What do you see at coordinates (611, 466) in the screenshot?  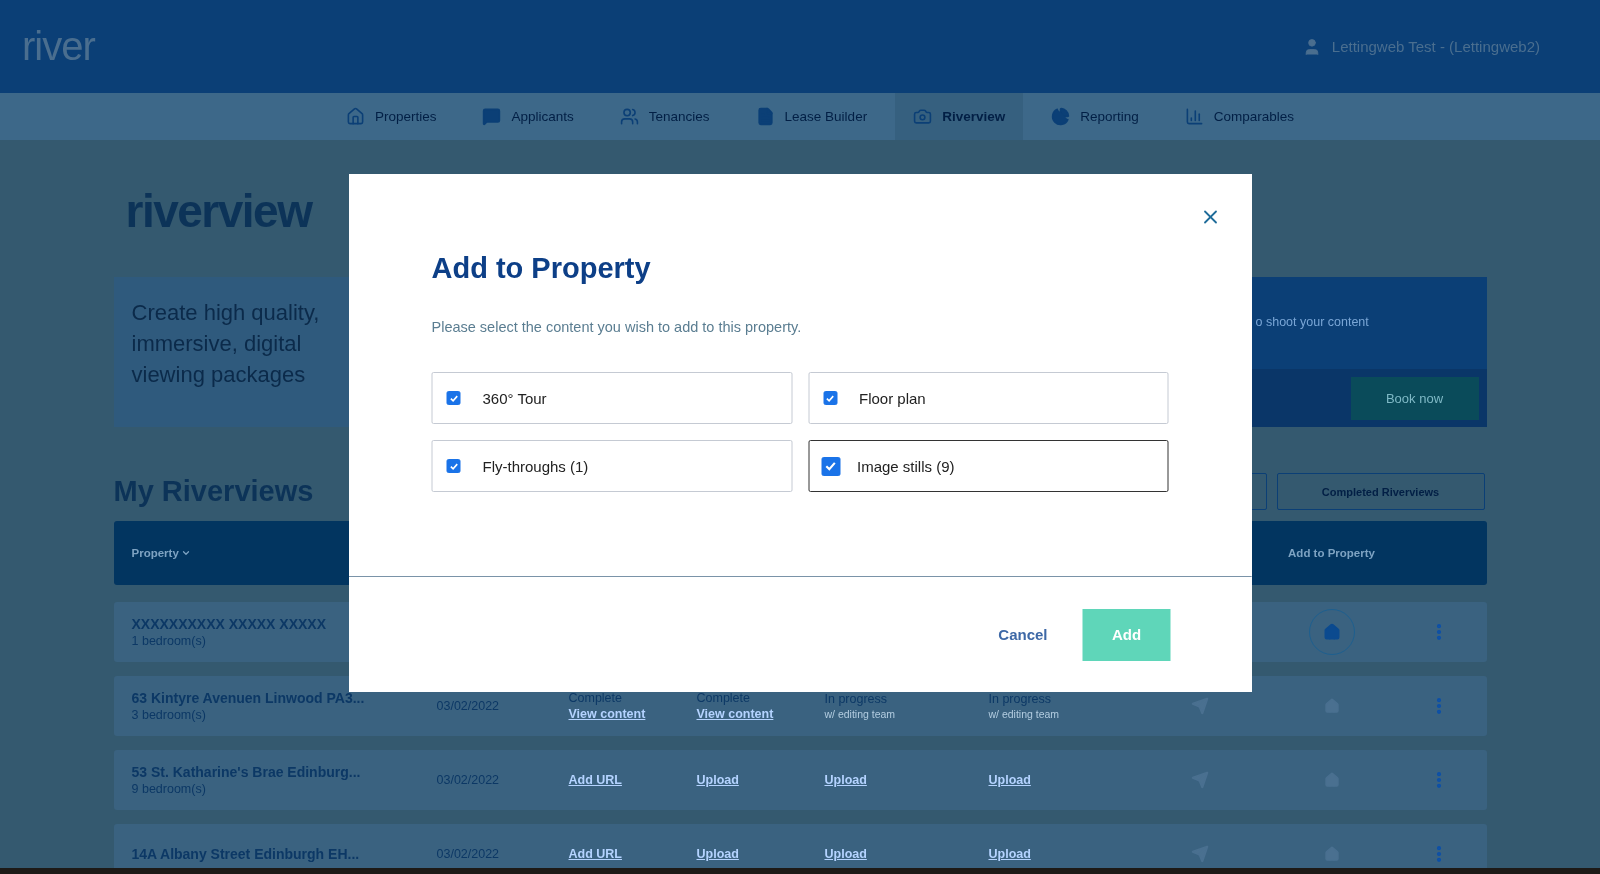 I see `content-option: Fly-throughs (1)` at bounding box center [611, 466].